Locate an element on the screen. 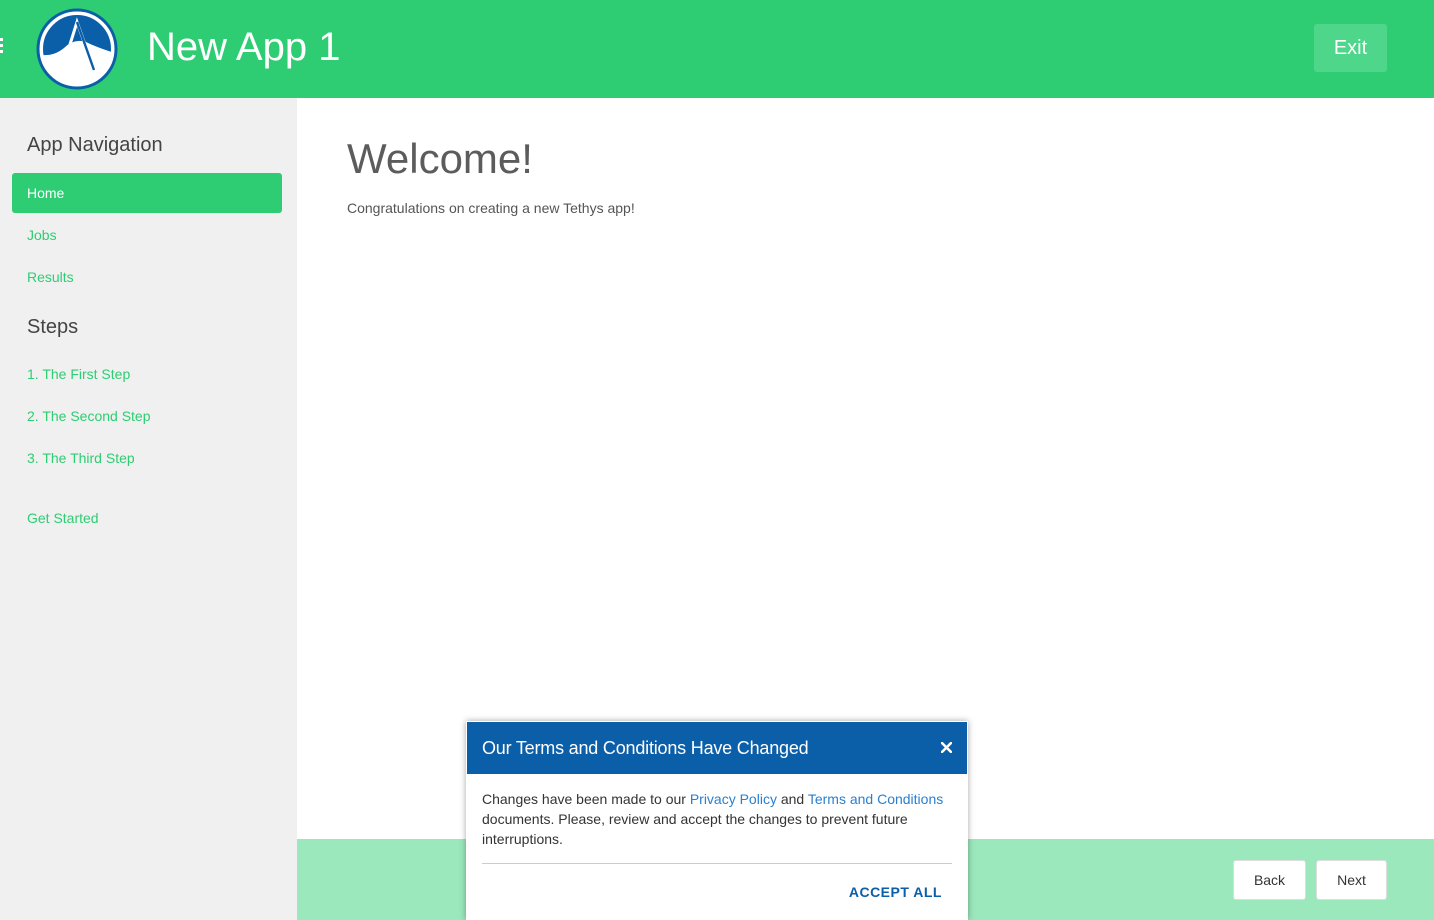  step-item-2: 2. The Second Step is located at coordinates (89, 416).